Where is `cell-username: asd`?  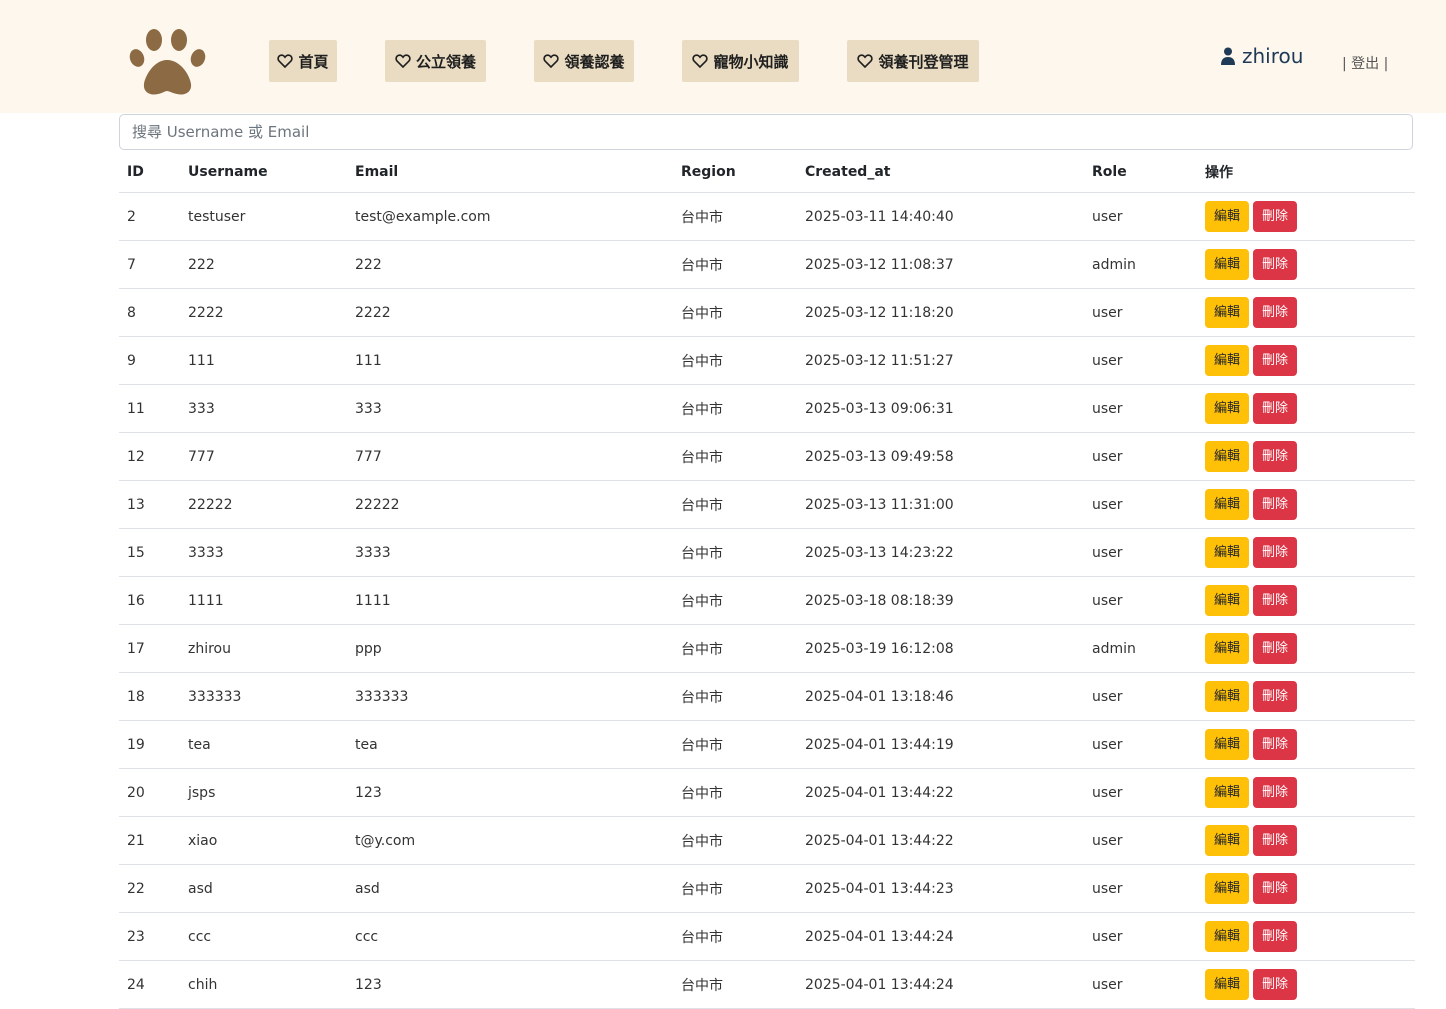
cell-username: asd is located at coordinates (263, 888).